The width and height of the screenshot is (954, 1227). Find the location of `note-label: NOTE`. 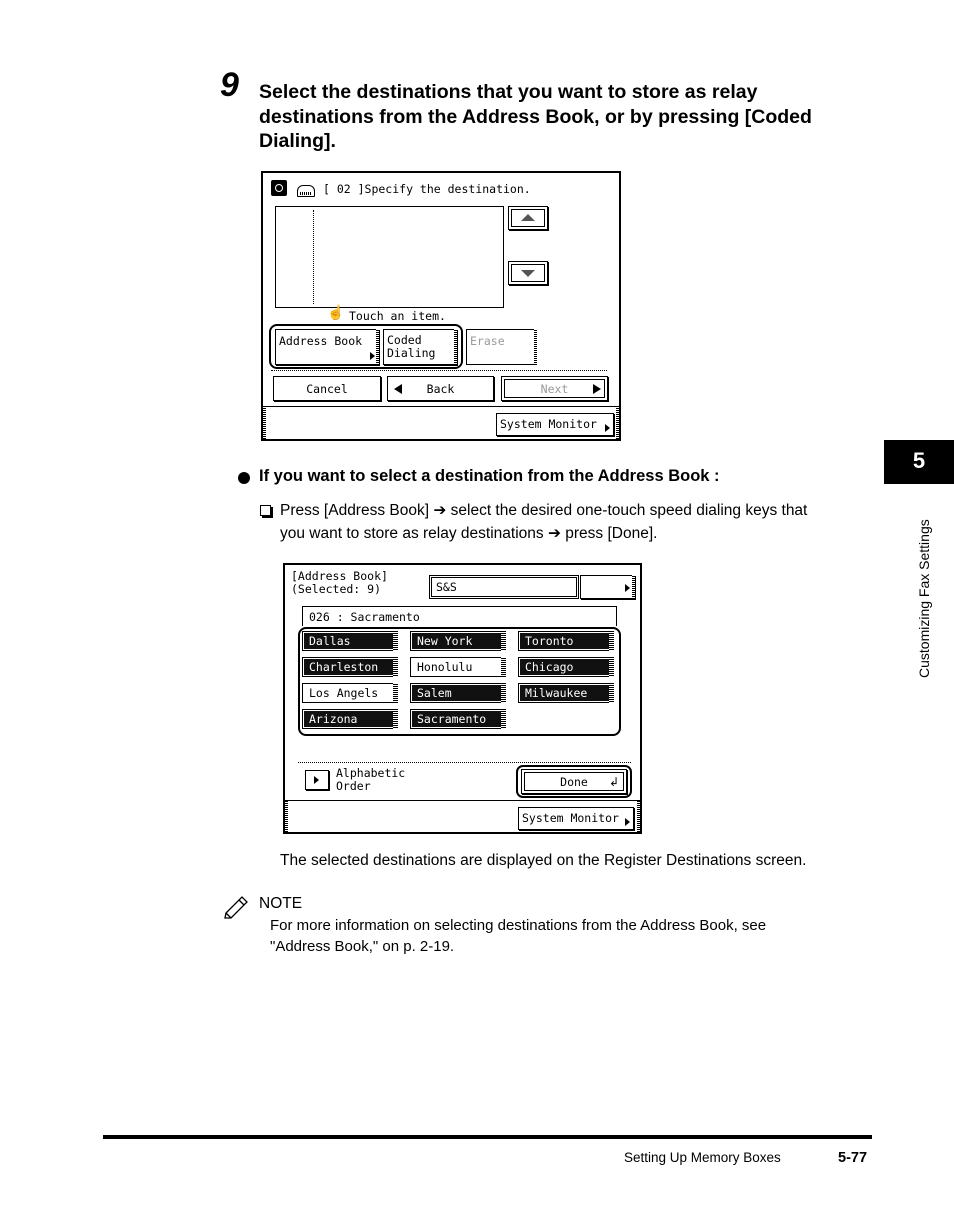

note-label: NOTE is located at coordinates (281, 903).